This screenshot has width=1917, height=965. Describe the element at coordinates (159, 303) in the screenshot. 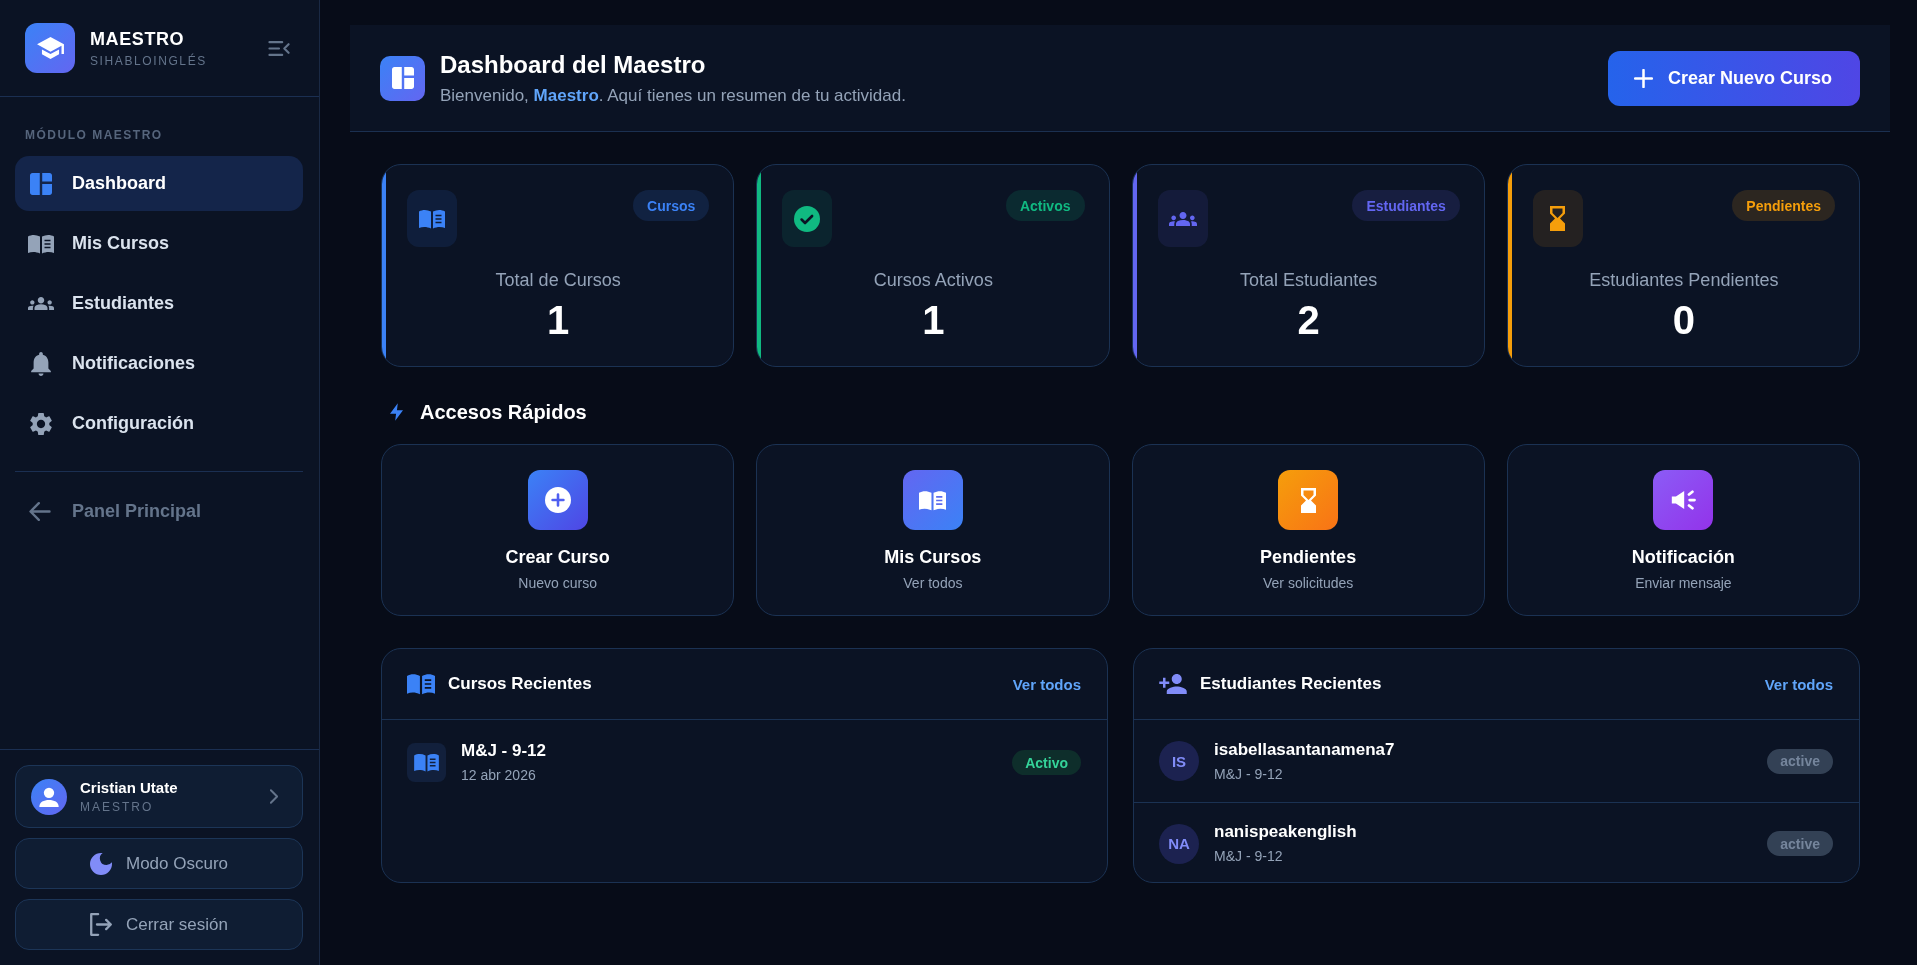

I see `nav-item: Estudiantes` at that location.